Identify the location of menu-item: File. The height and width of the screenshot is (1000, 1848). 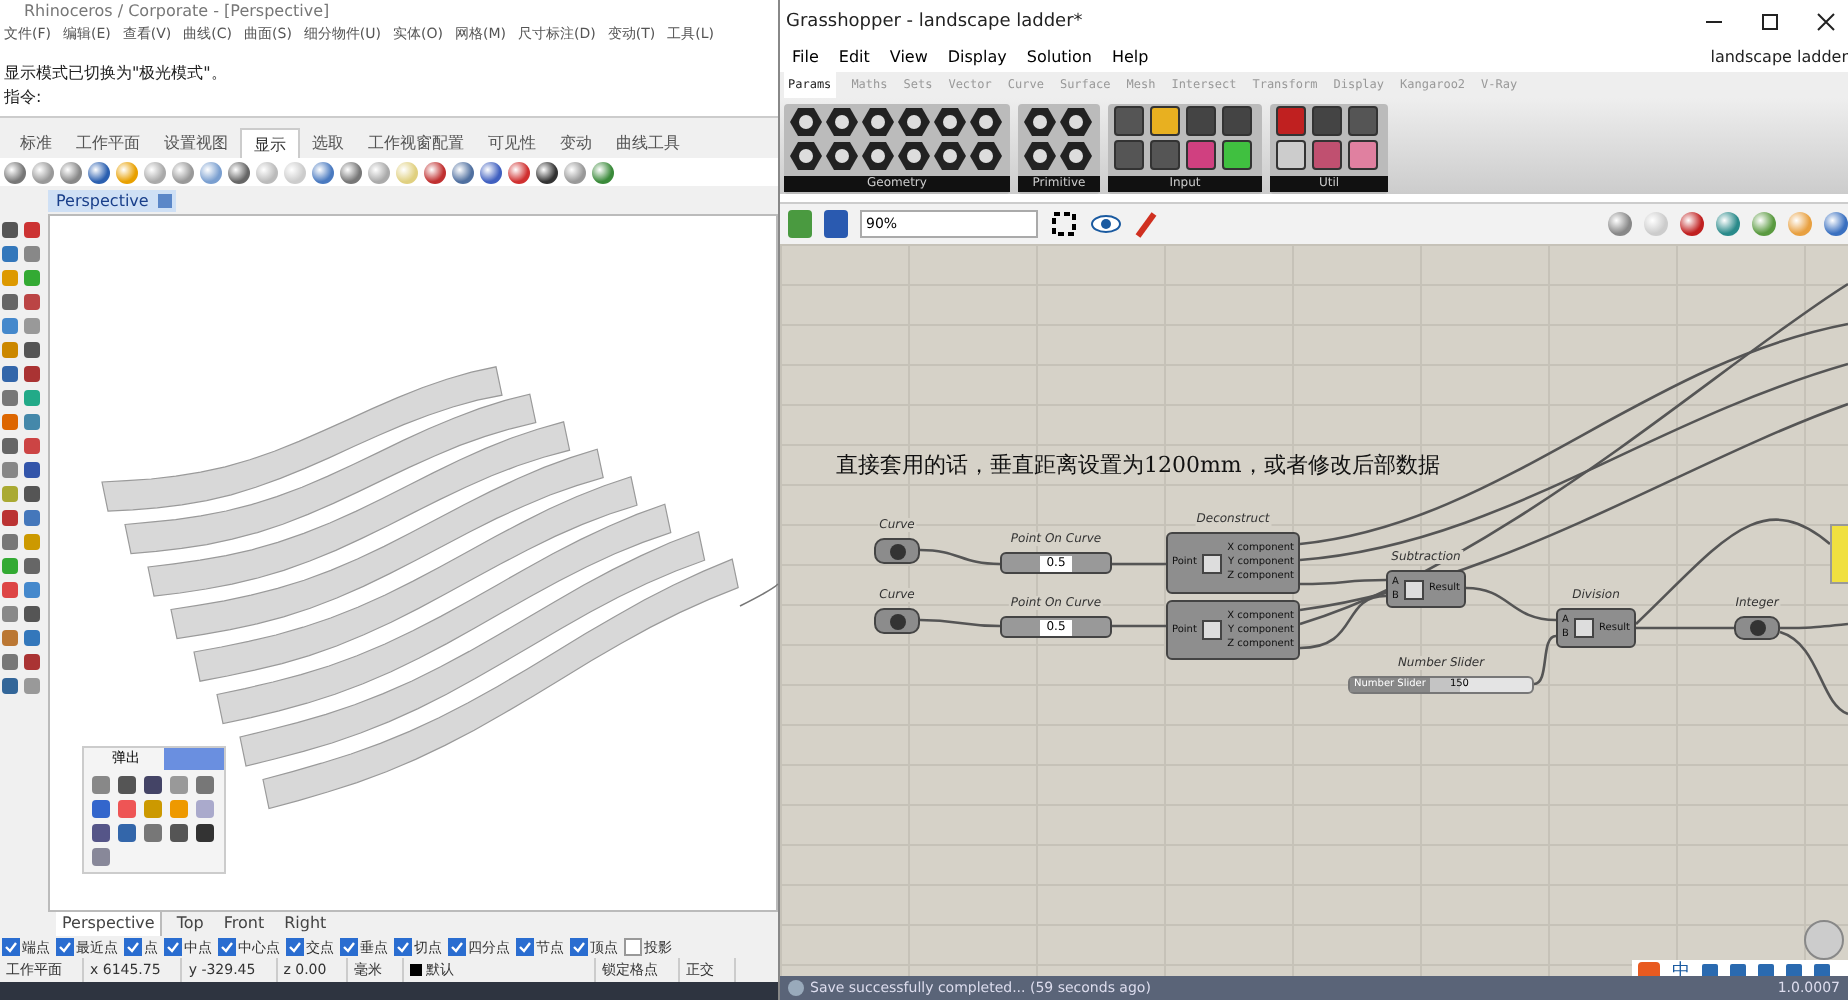
(805, 58).